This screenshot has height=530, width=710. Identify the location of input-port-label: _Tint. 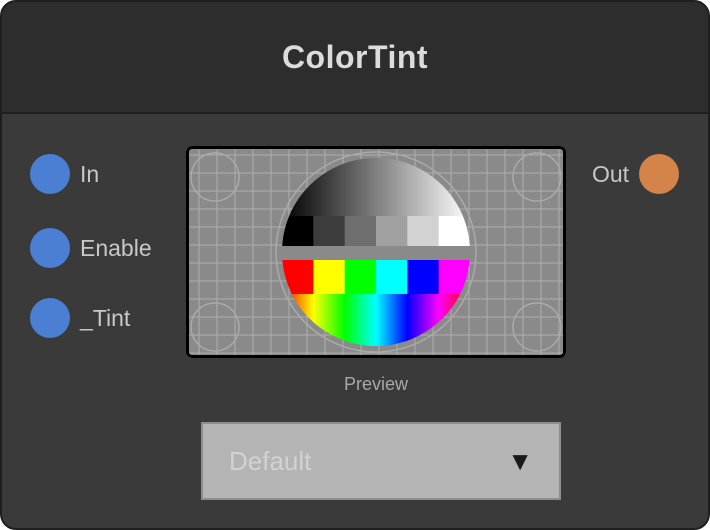
(105, 317).